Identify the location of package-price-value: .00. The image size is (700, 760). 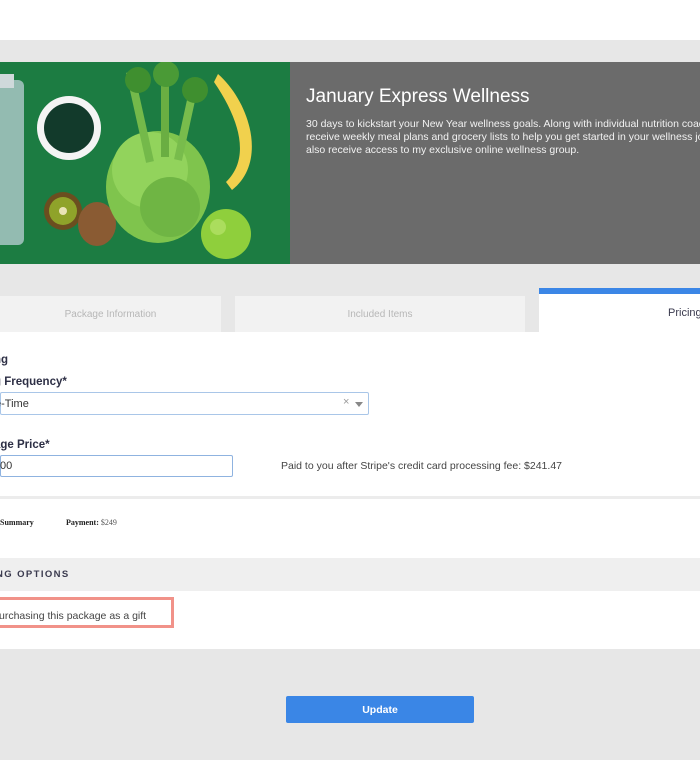
(6, 466).